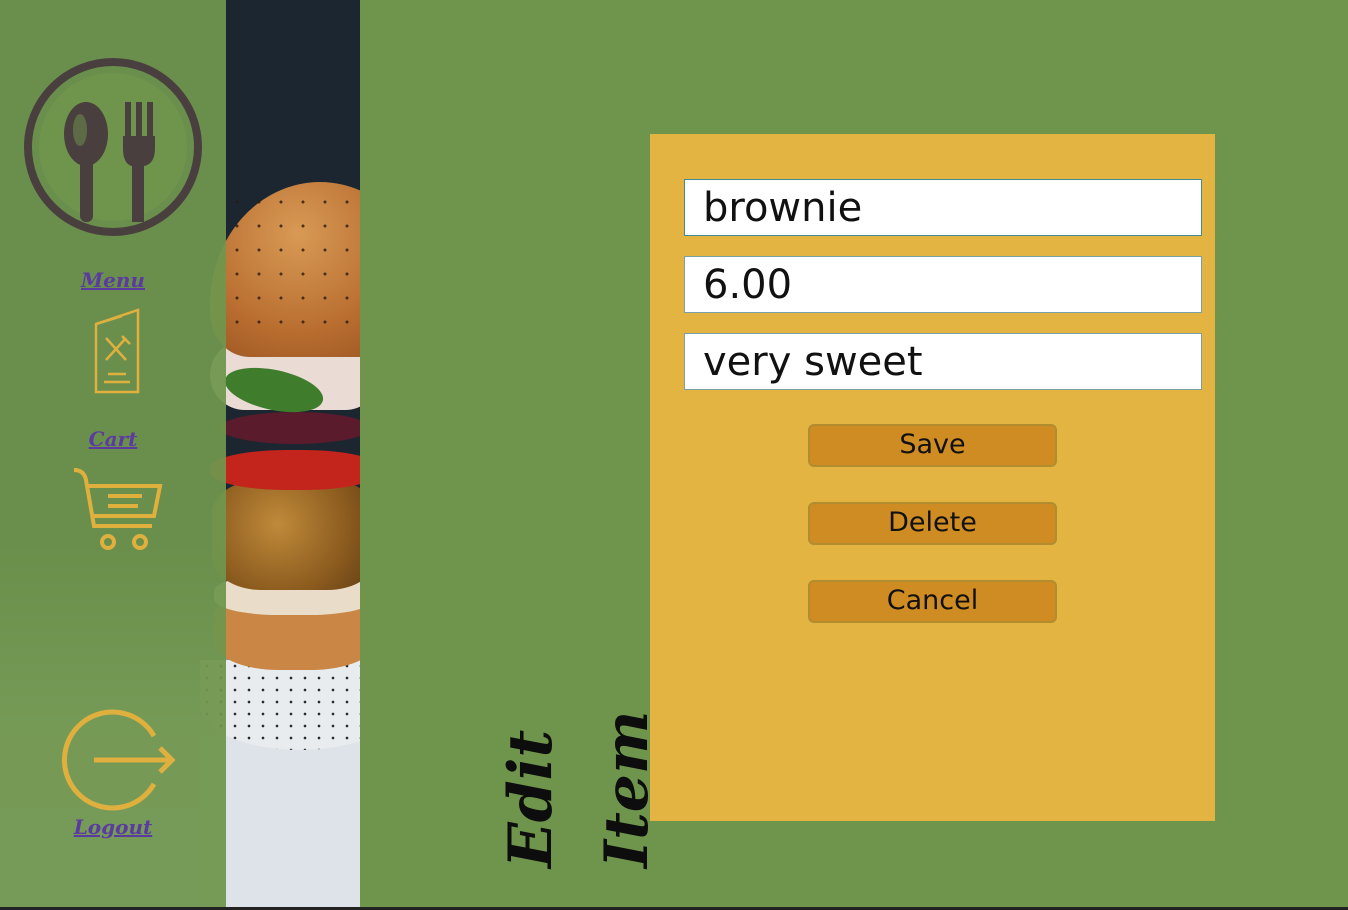  I want to click on cart-icon, so click(118, 509).